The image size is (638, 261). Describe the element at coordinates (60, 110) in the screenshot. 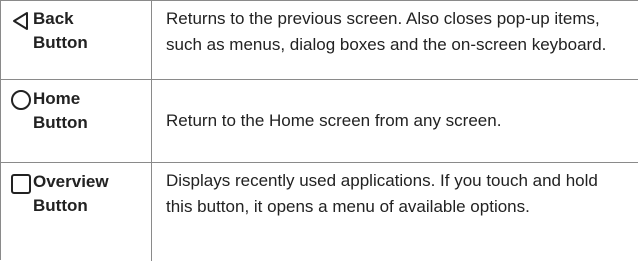

I see `home-button-label: Home Button` at that location.